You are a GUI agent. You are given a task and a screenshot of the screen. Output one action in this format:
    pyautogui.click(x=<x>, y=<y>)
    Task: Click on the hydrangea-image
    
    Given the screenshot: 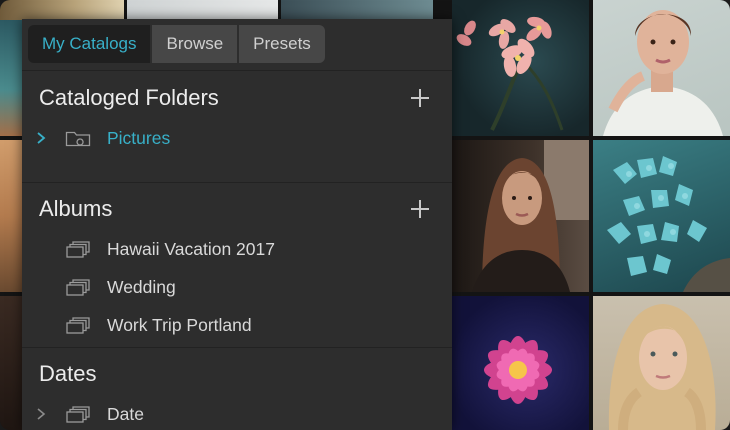 What is the action you would take?
    pyautogui.click(x=668, y=224)
    